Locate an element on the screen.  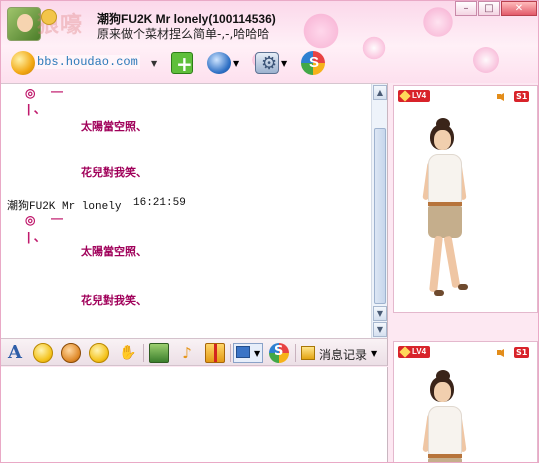
minimize-button: – is located at coordinates (466, 8).